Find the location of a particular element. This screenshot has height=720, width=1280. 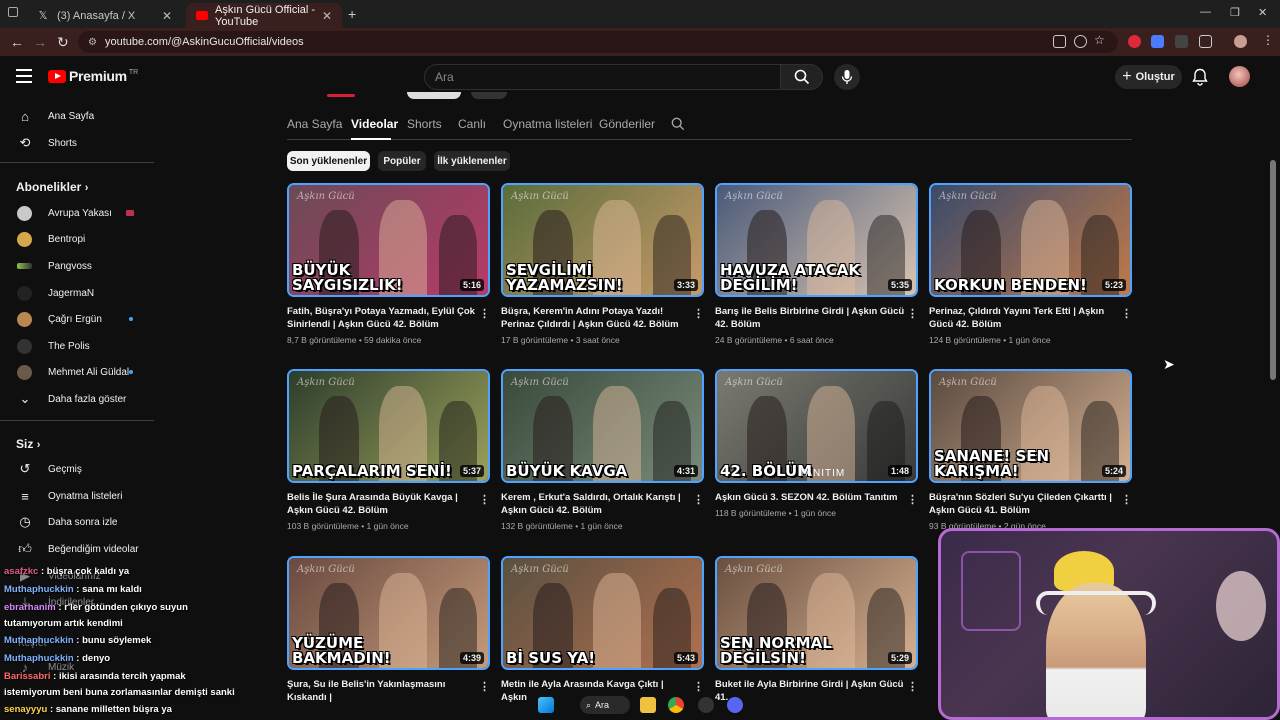

windows-start-icon is located at coordinates (546, 705).